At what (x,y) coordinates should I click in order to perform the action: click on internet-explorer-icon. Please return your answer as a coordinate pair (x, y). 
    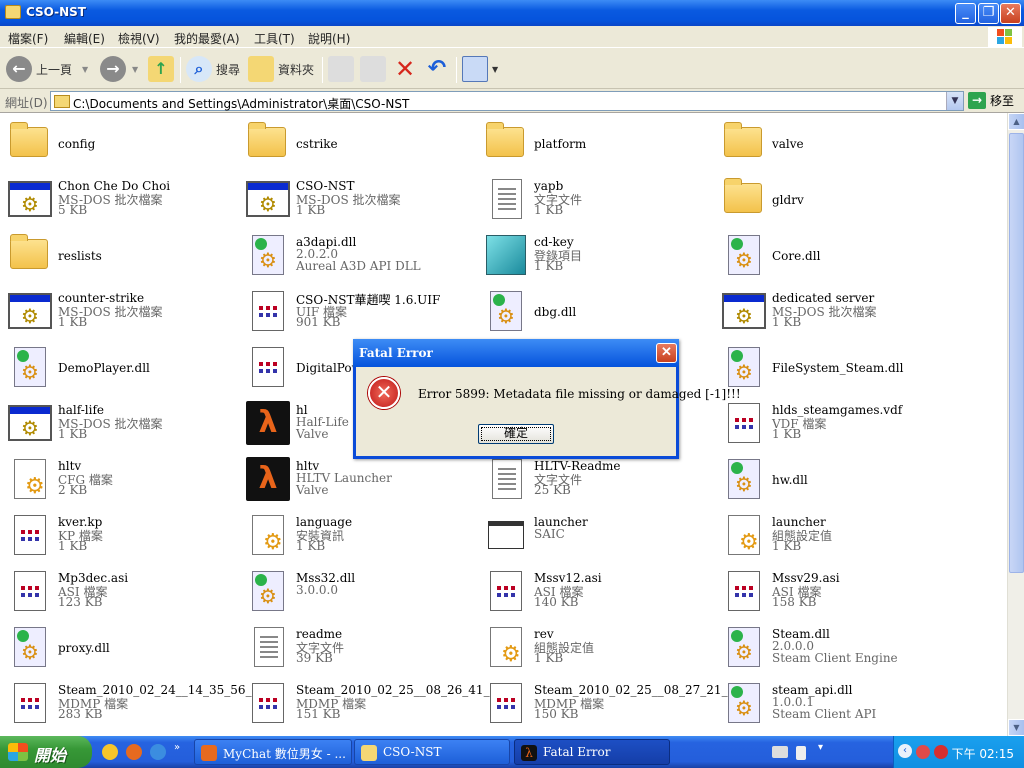
    Looking at the image, I should click on (158, 752).